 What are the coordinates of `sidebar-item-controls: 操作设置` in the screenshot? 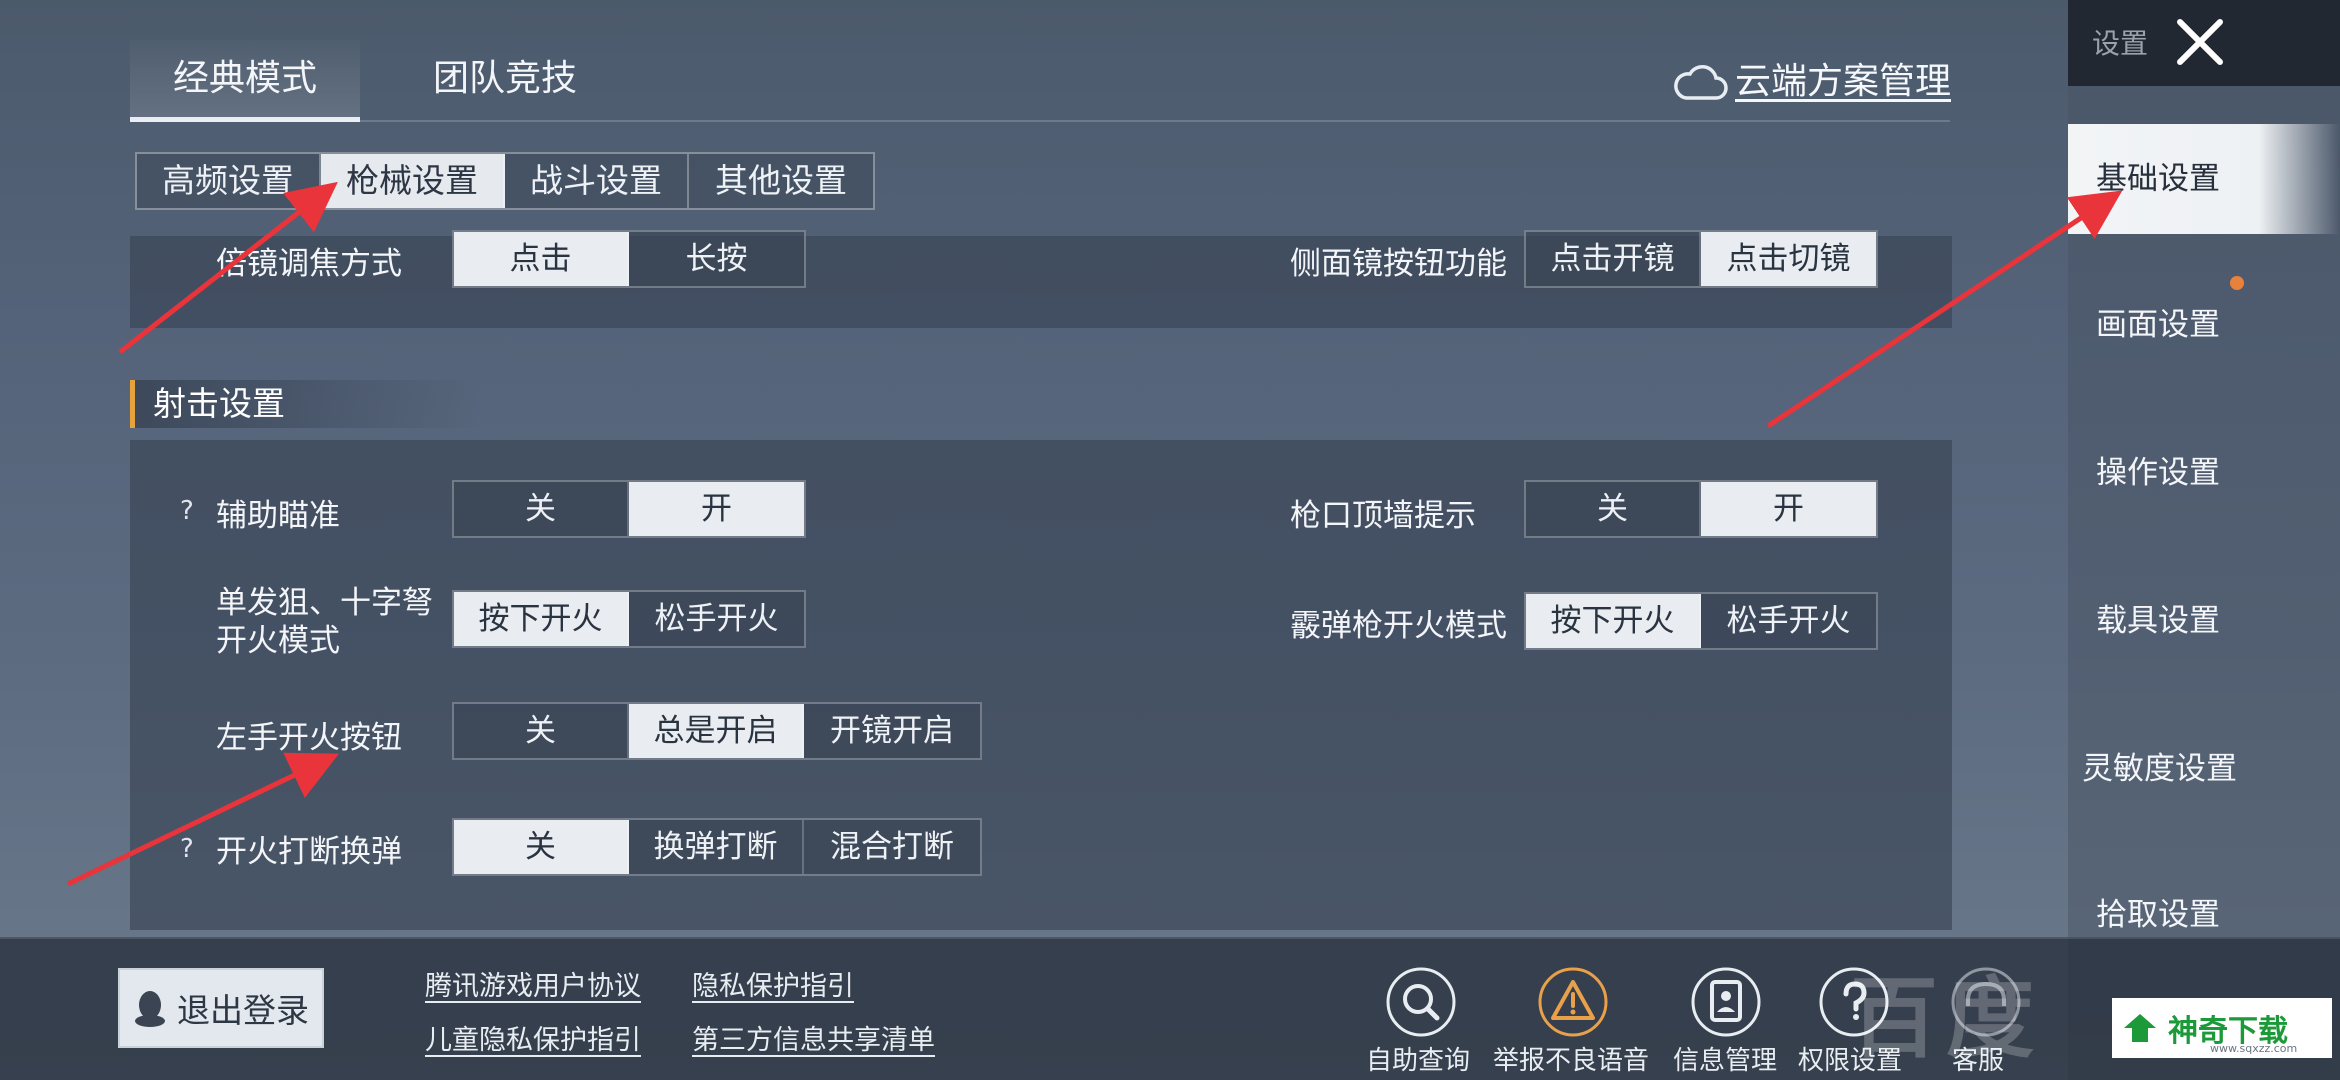 It's located at (2204, 473).